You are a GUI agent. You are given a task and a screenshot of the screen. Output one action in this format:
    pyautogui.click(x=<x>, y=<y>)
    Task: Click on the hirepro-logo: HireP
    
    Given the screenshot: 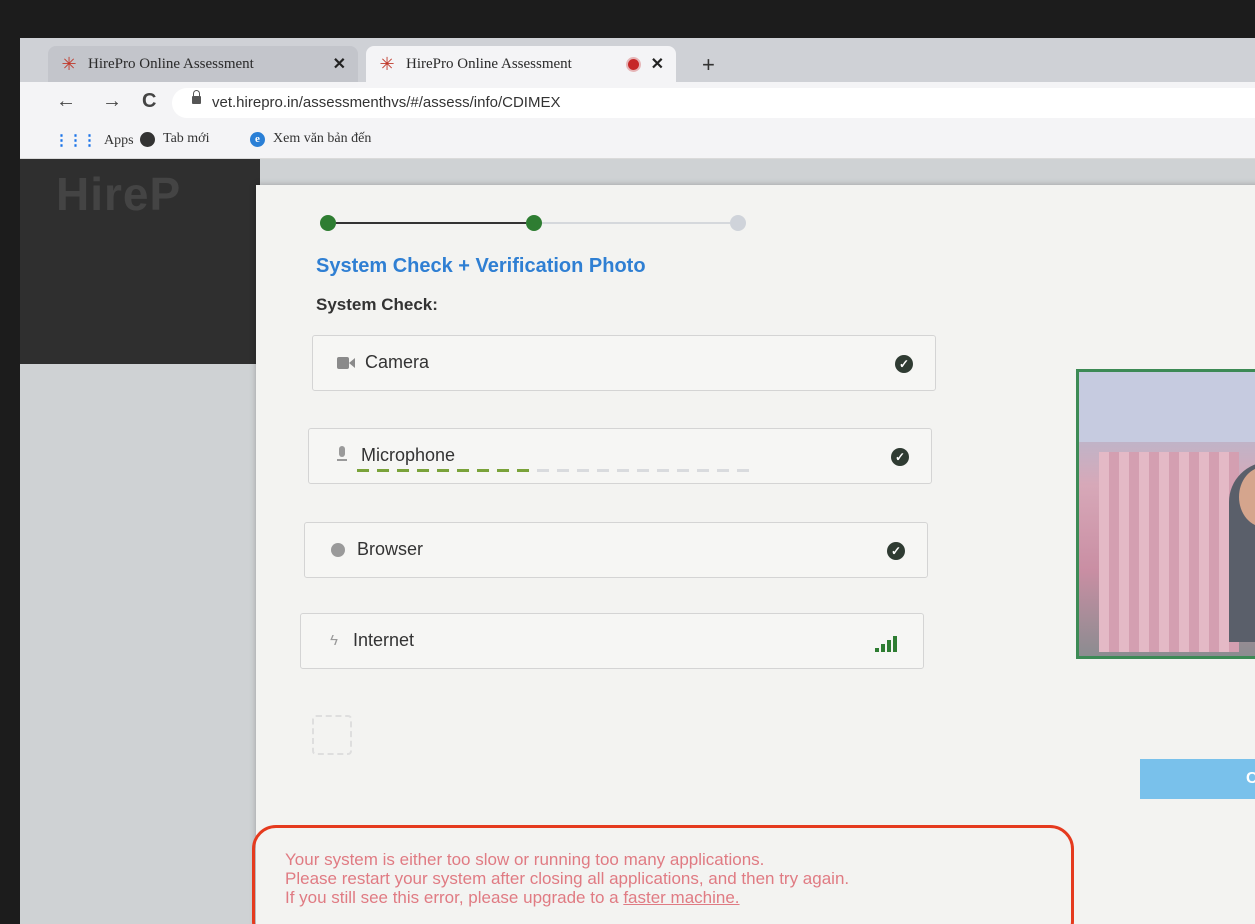 What is the action you would take?
    pyautogui.click(x=119, y=194)
    